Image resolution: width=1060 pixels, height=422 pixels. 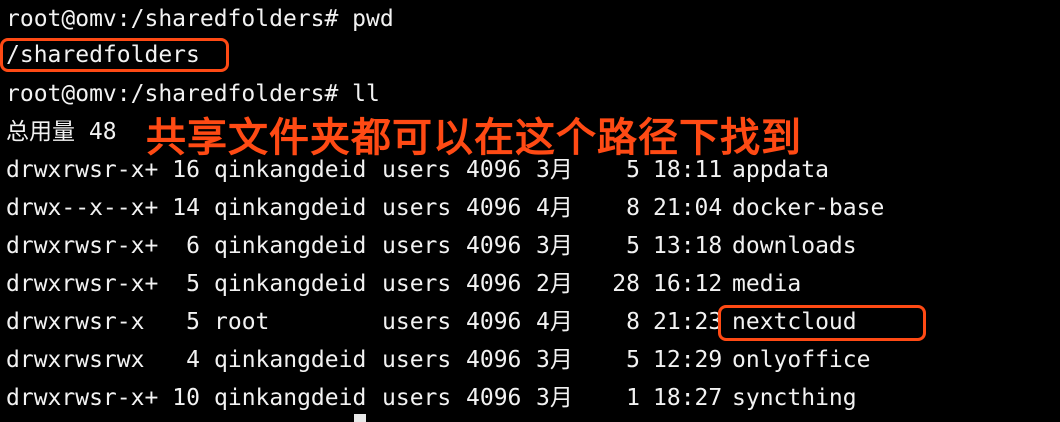 What do you see at coordinates (200, 19) in the screenshot?
I see `prompt-pwd-line: root@omv:/sharedfolders# pwd` at bounding box center [200, 19].